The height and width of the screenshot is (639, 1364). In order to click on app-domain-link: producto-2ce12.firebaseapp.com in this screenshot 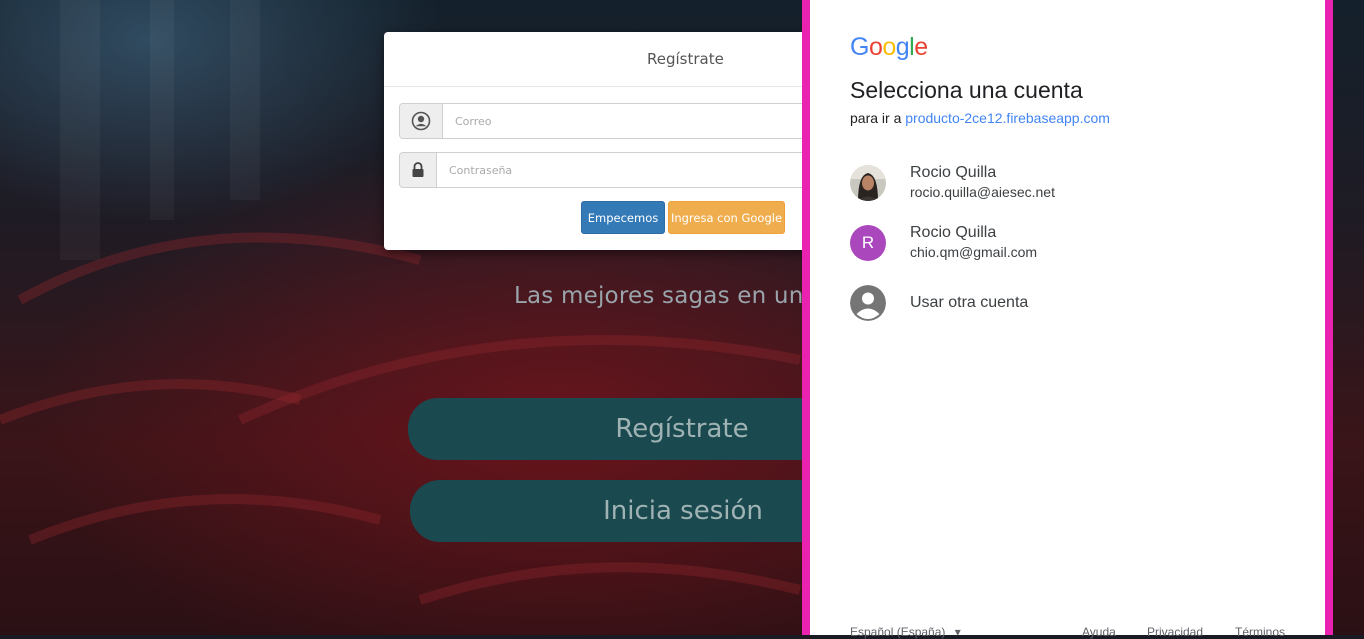, I will do `click(1007, 118)`.